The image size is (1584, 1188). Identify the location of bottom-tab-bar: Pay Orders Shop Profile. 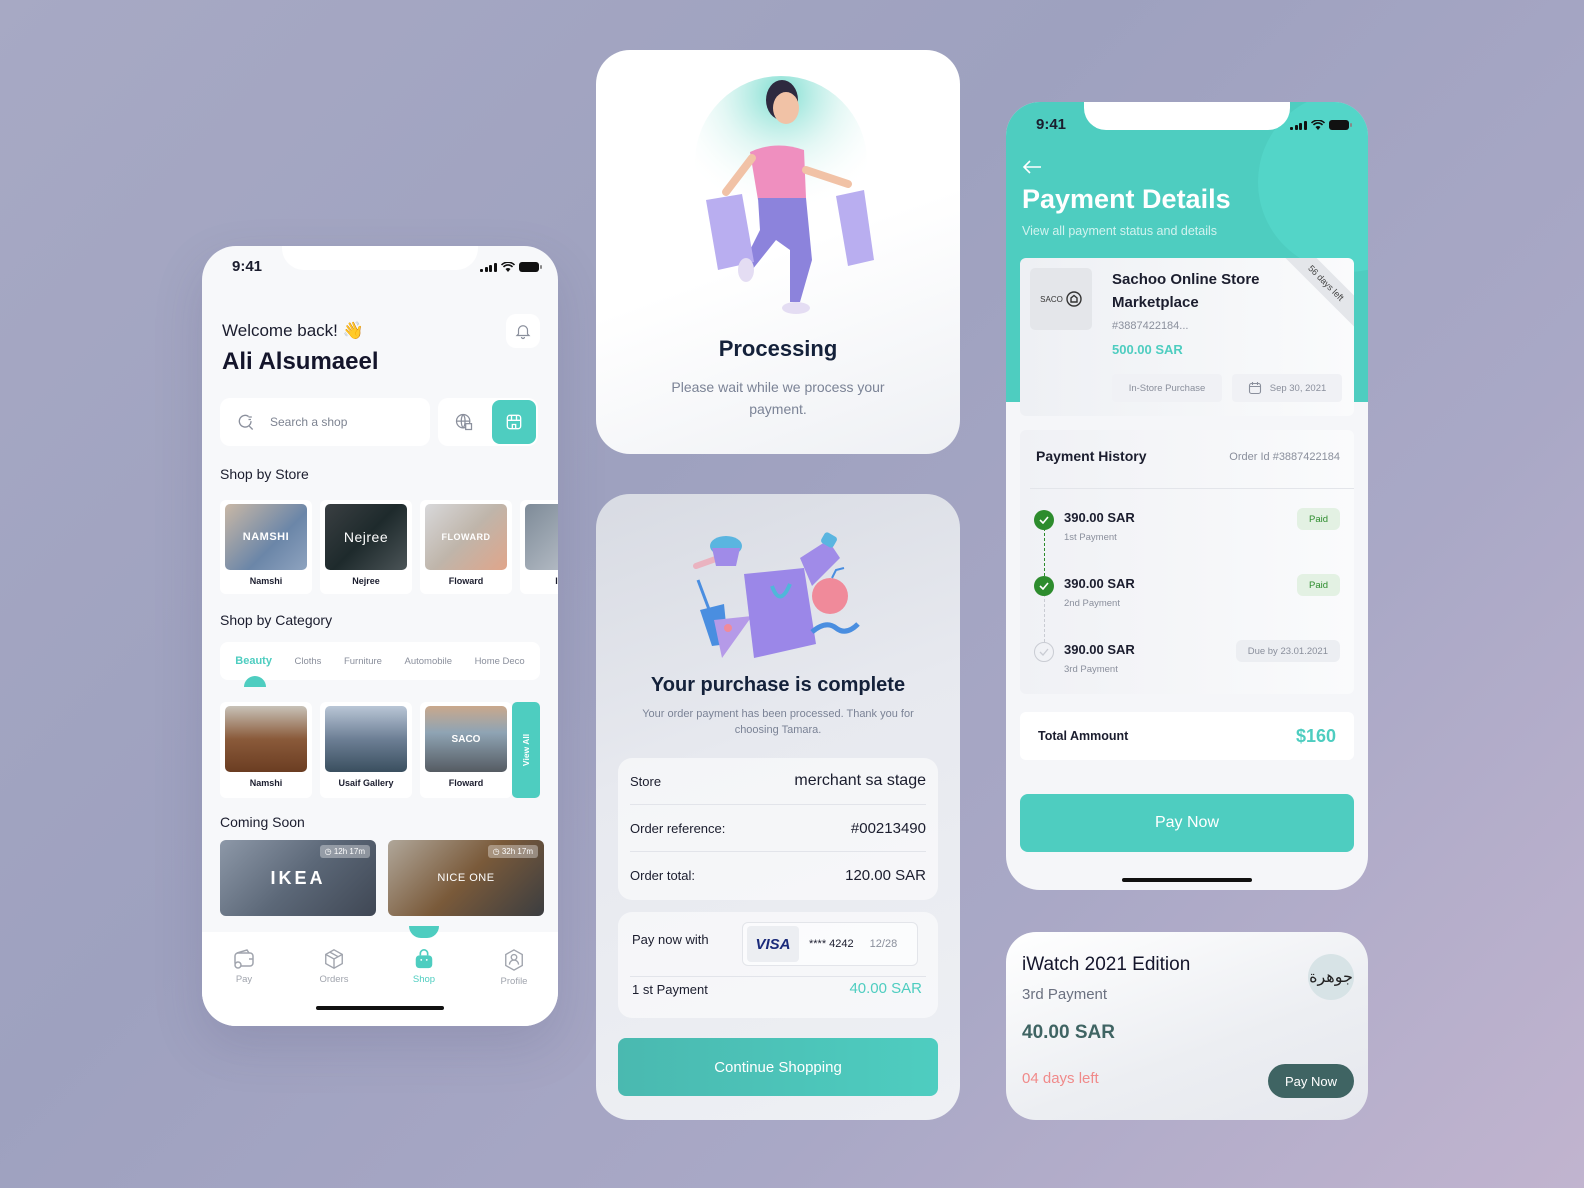
(380, 976).